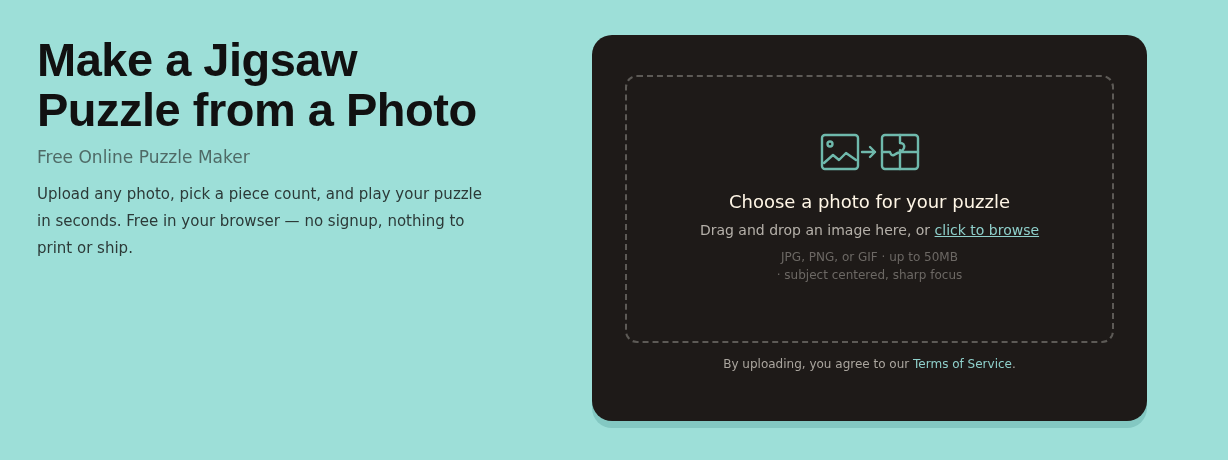 The image size is (1228, 460). What do you see at coordinates (869, 257) in the screenshot?
I see `file-hint: JPG, PNG, or GIF · up to 50MB` at bounding box center [869, 257].